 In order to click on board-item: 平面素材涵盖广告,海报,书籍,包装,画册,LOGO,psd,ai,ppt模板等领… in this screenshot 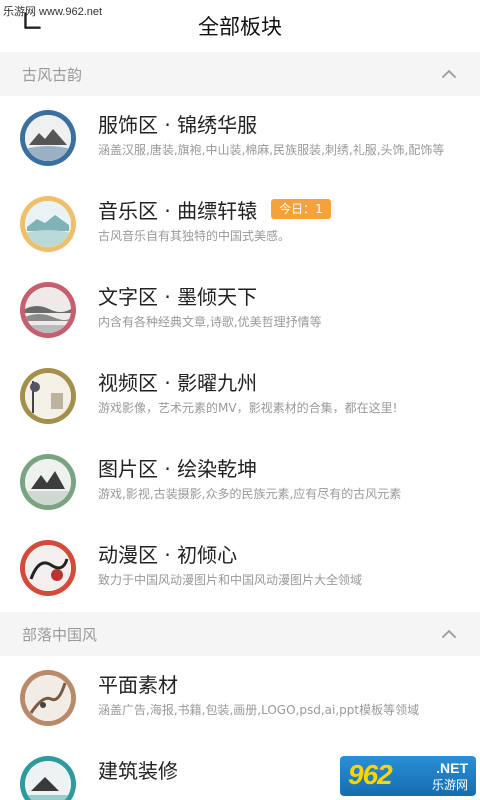, I will do `click(240, 699)`.